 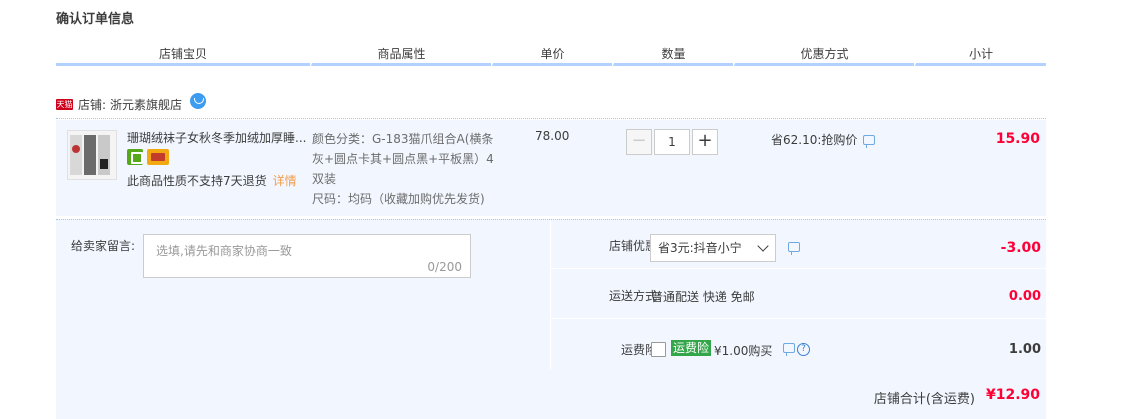 I want to click on insurance-chat-icon, so click(x=789, y=349).